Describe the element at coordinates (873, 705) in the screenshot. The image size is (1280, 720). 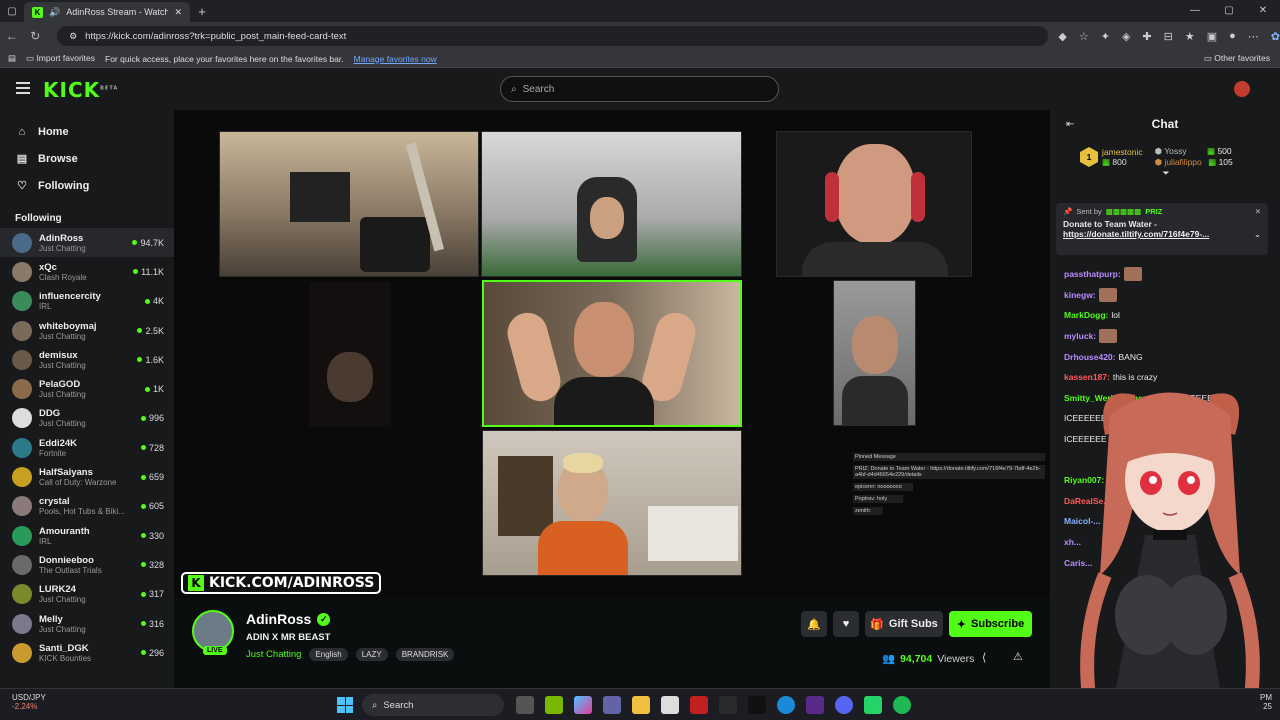
I see `whatsapp-icon` at that location.